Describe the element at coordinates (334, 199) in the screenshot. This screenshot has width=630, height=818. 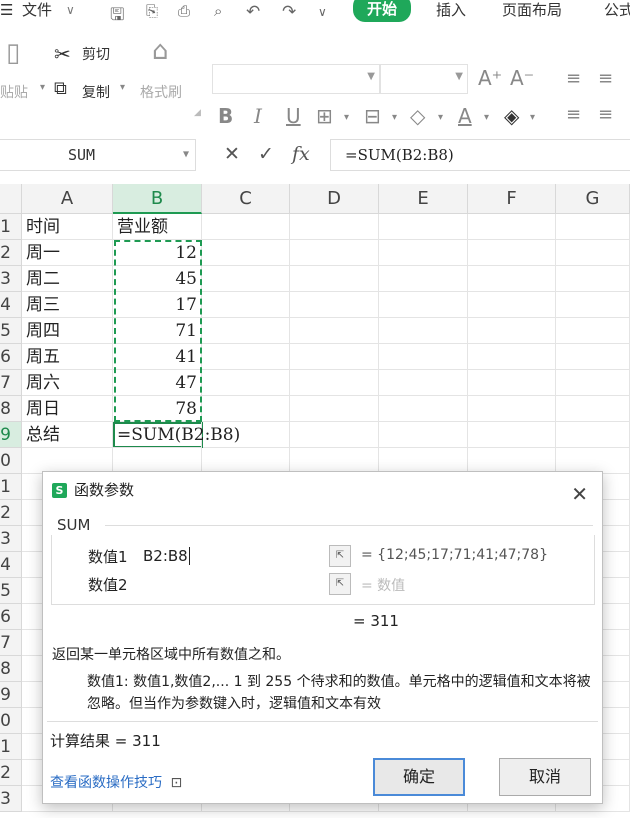
I see `column-header-d: D` at that location.